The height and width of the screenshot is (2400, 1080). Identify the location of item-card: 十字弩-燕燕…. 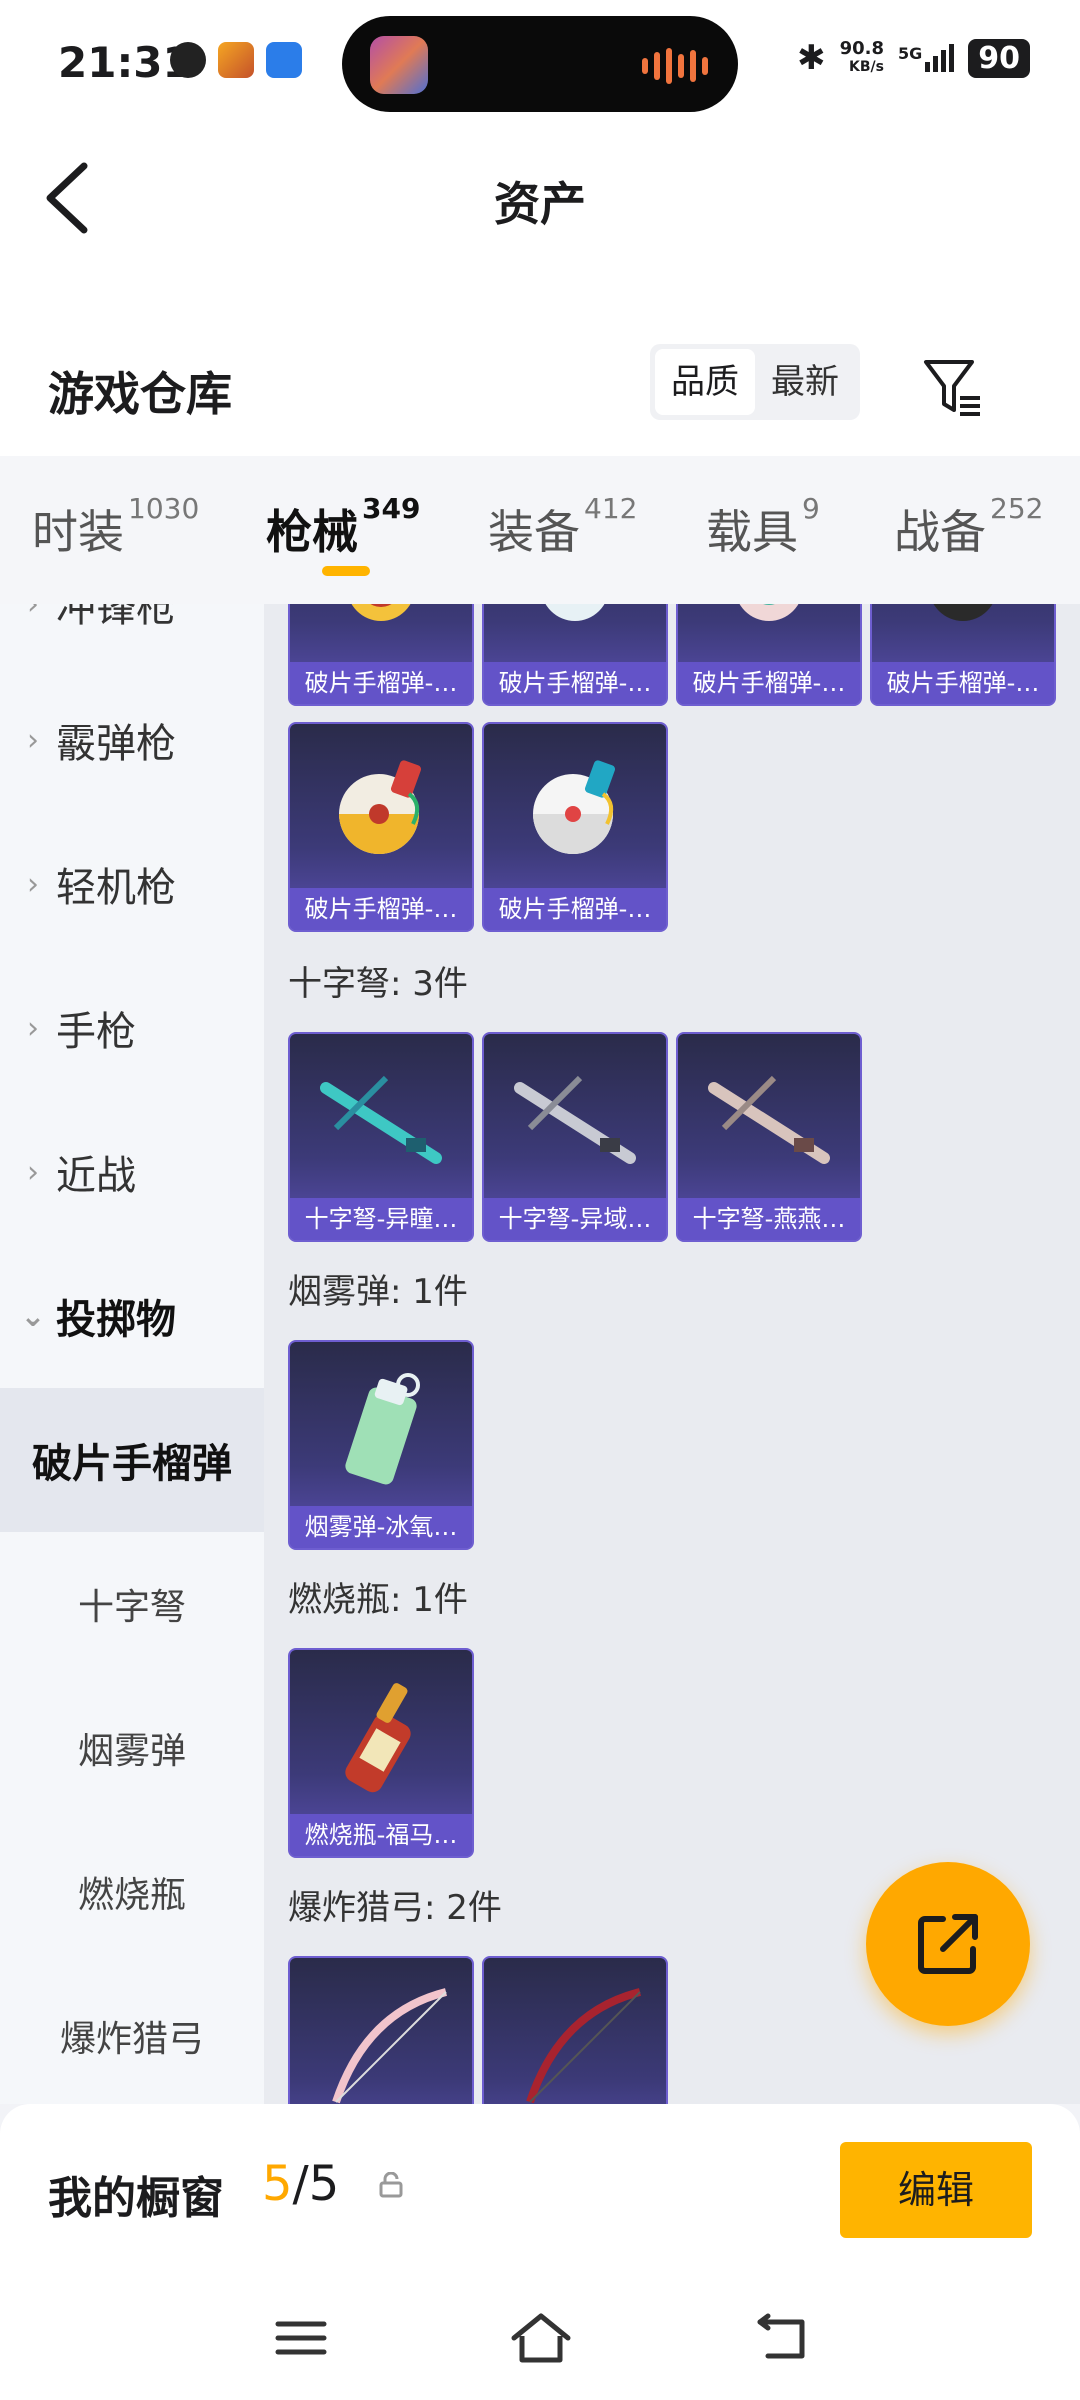
(769, 1137).